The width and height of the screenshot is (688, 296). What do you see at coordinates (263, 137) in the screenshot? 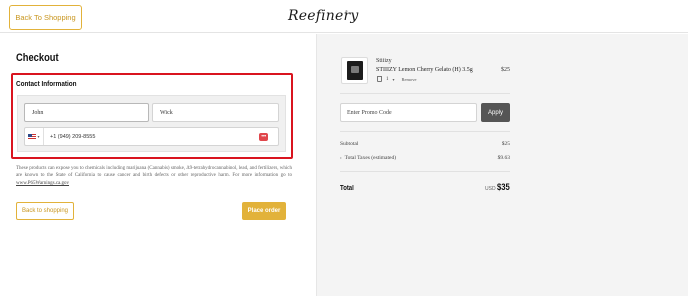
I see `dots-icon: •••` at bounding box center [263, 137].